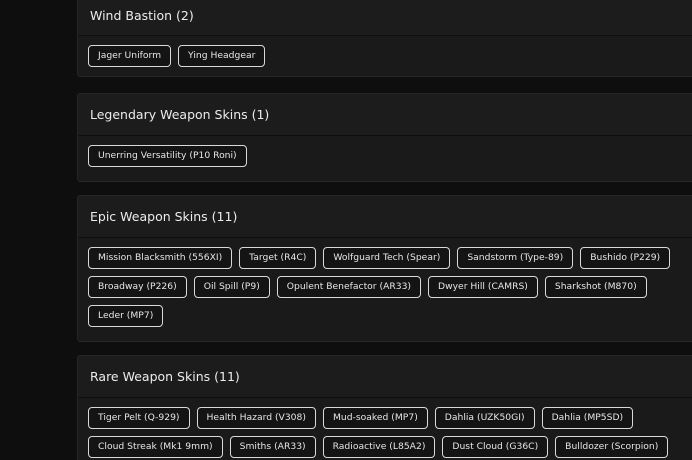 Image resolution: width=692 pixels, height=460 pixels. Describe the element at coordinates (231, 287) in the screenshot. I see `item-chip: Oil Spill (P9)` at that location.